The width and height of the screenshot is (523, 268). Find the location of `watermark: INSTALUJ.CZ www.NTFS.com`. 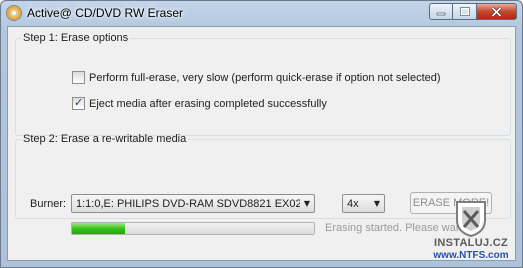

watermark: INSTALUJ.CZ www.NTFS.com is located at coordinates (471, 230).